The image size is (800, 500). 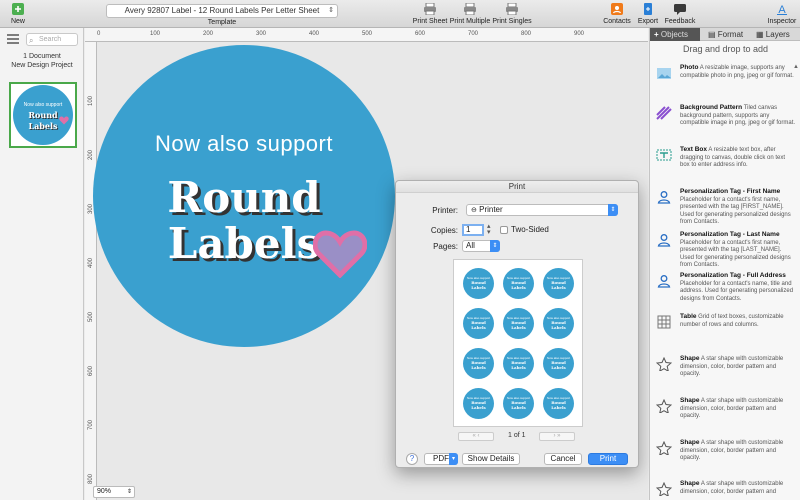 I want to click on plus-icon: +, so click(x=656, y=34).